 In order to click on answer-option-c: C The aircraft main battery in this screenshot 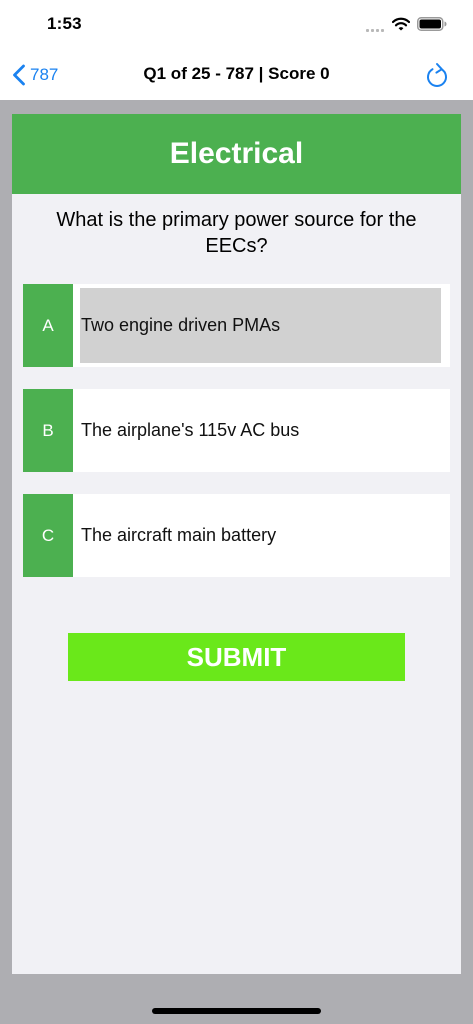, I will do `click(236, 535)`.